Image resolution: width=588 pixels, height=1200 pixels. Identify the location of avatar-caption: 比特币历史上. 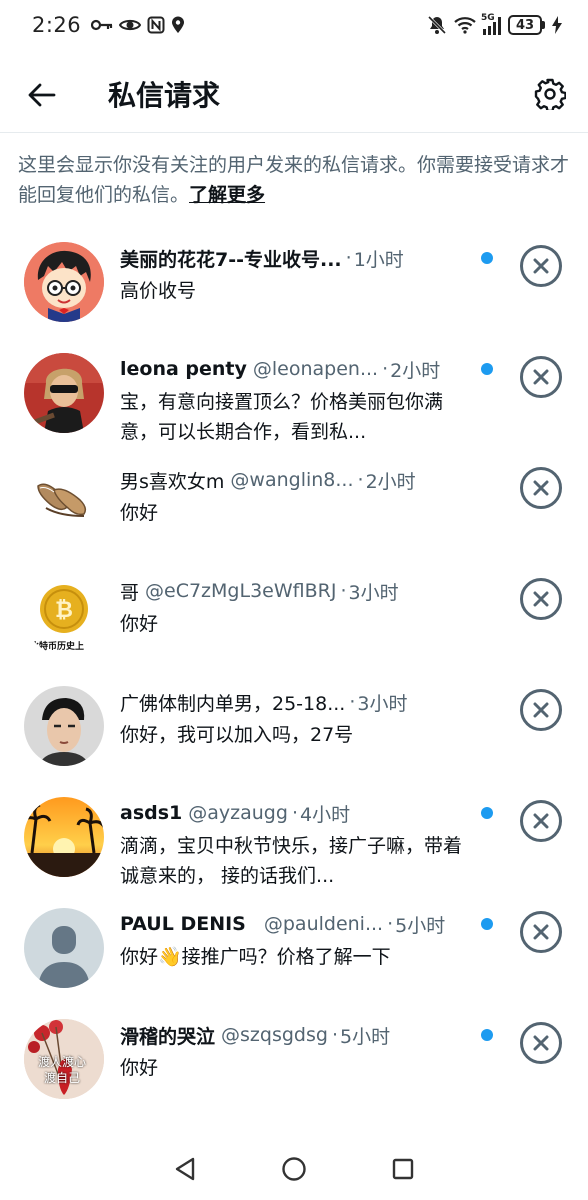
(57, 647).